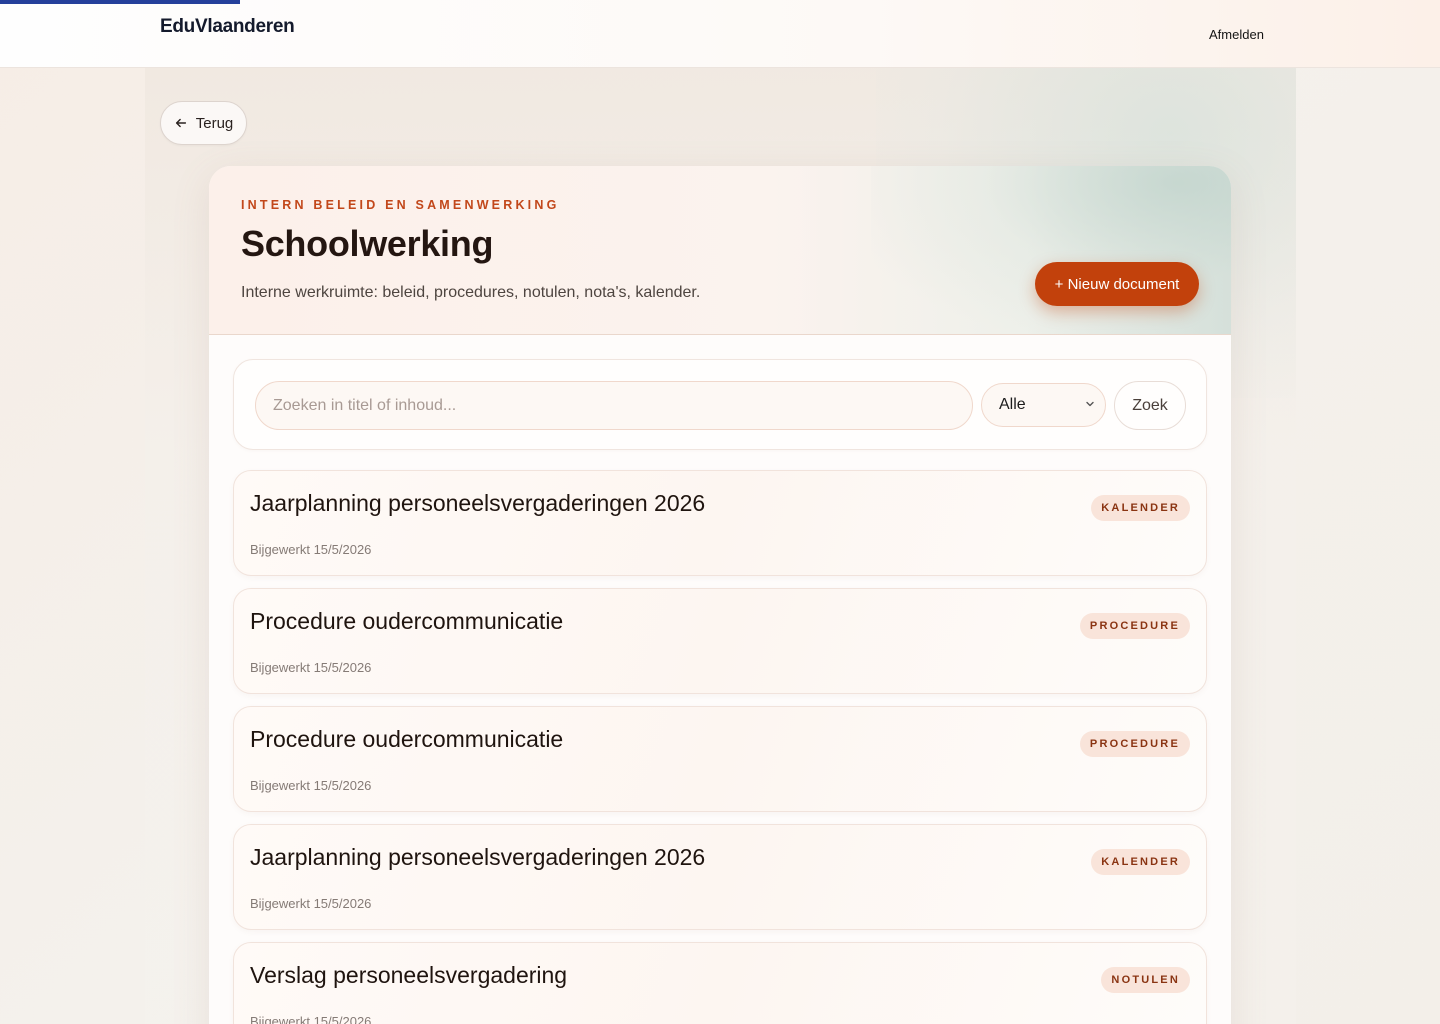 The width and height of the screenshot is (1440, 1024). I want to click on new-document-button: + Nieuw document, so click(1117, 284).